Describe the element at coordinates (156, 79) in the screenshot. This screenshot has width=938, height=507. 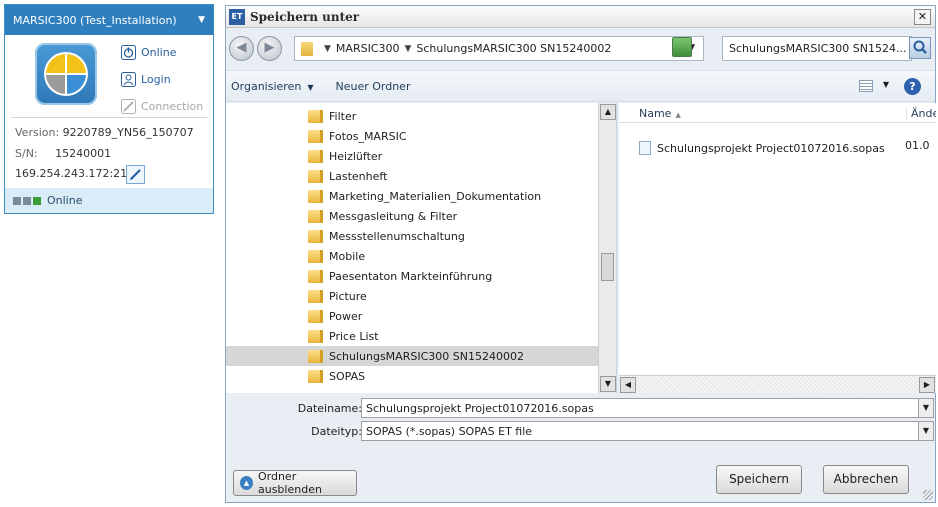
I see `login-label: Login` at that location.